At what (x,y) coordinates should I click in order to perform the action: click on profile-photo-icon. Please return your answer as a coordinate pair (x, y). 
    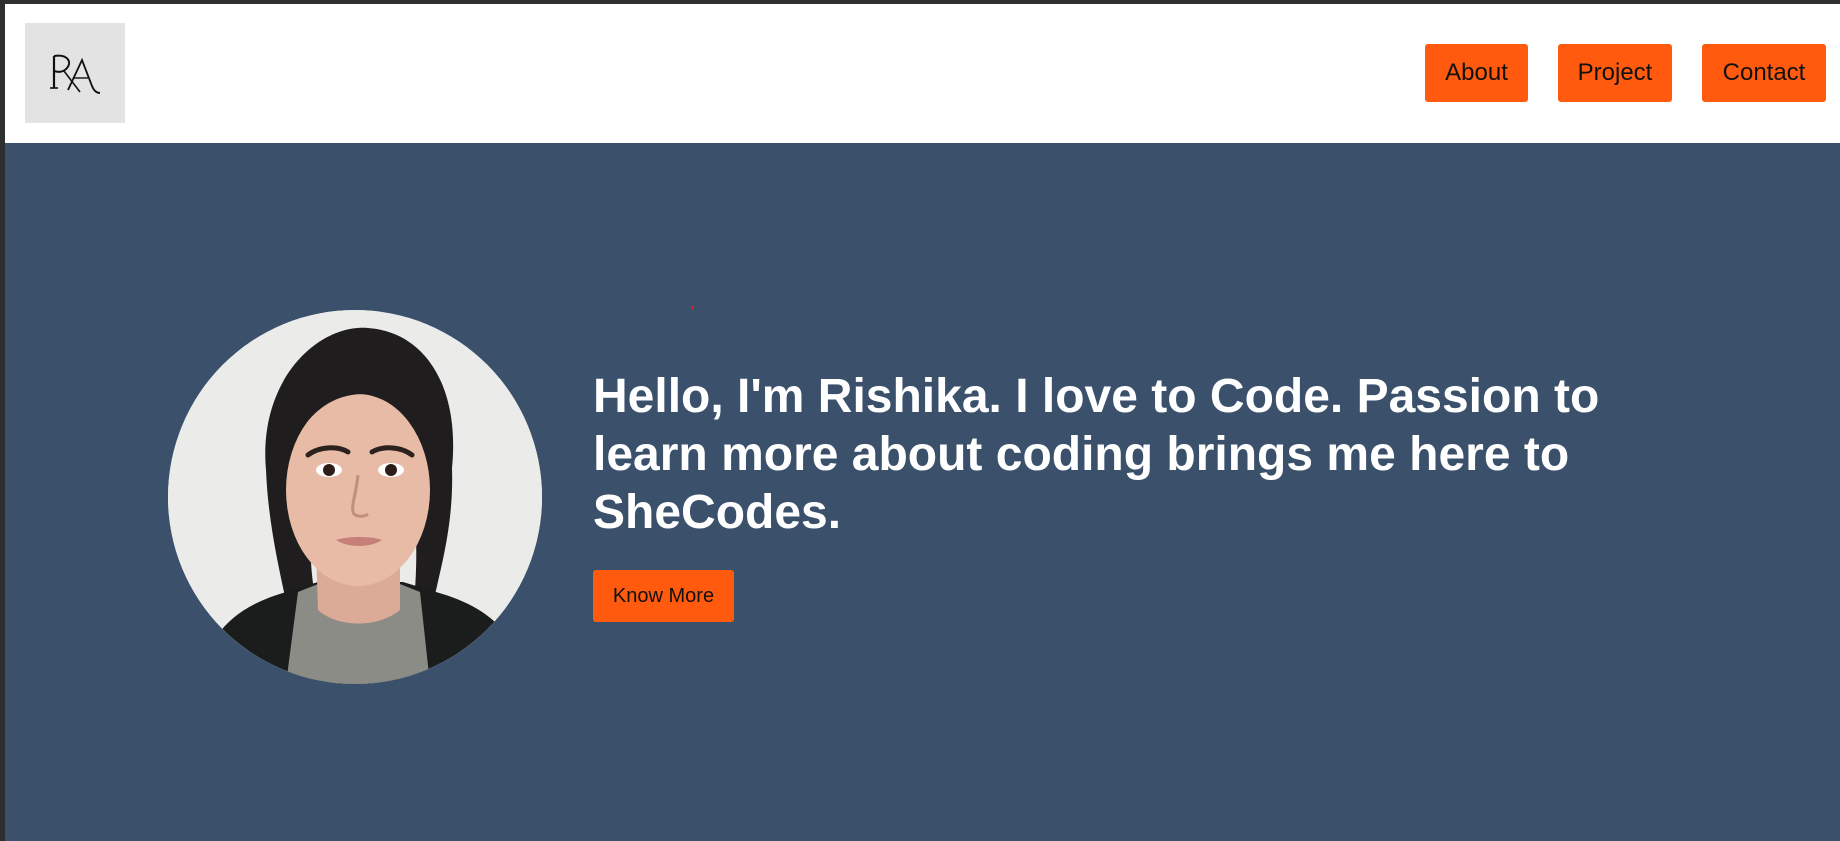
    Looking at the image, I should click on (355, 497).